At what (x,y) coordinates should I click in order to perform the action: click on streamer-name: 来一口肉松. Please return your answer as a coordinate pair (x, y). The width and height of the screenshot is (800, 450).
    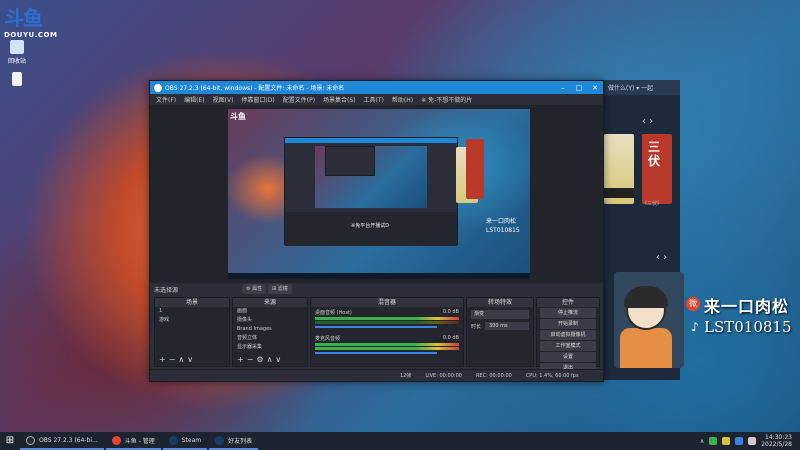
    Looking at the image, I should click on (747, 306).